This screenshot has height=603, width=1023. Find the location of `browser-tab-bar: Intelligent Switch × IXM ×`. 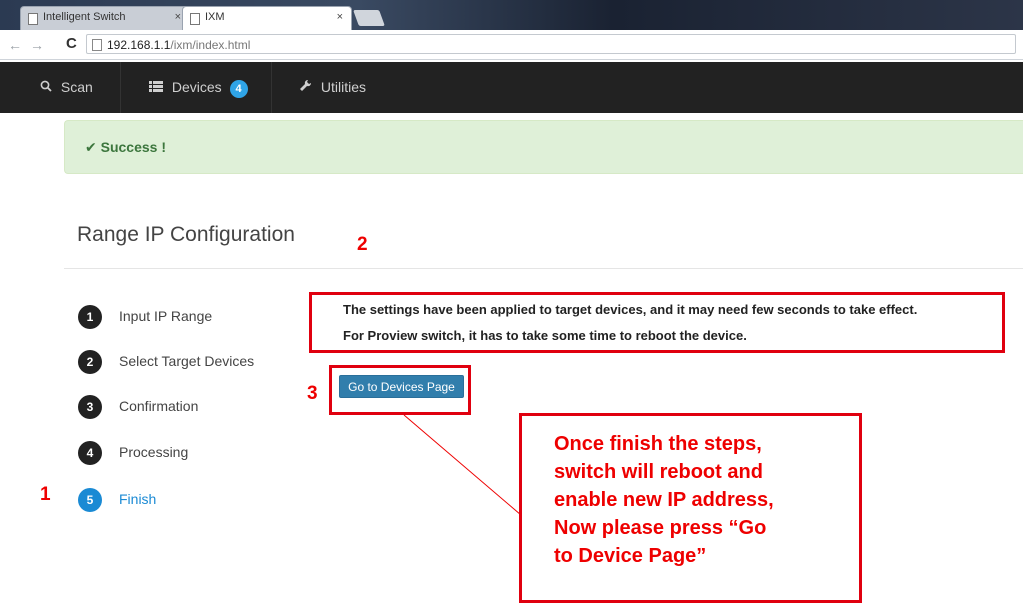

browser-tab-bar: Intelligent Switch × IXM × is located at coordinates (511, 15).